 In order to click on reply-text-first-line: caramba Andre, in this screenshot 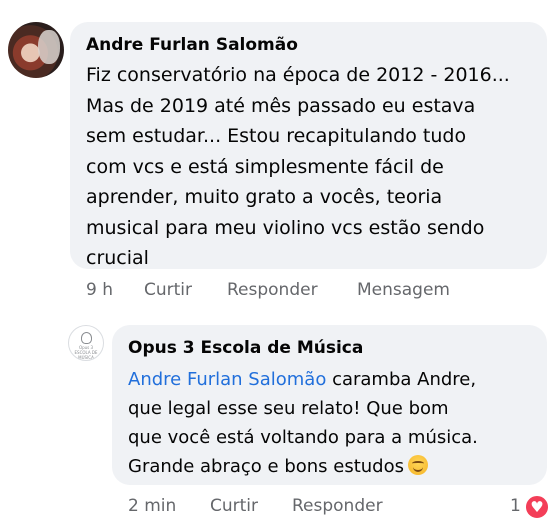, I will do `click(401, 379)`.